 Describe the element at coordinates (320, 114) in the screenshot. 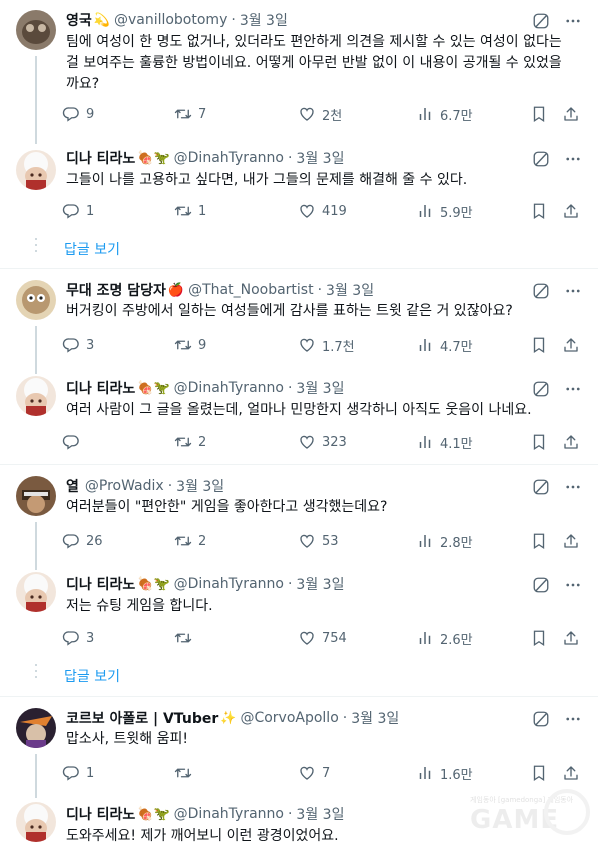

I see `like-button: 2천` at that location.